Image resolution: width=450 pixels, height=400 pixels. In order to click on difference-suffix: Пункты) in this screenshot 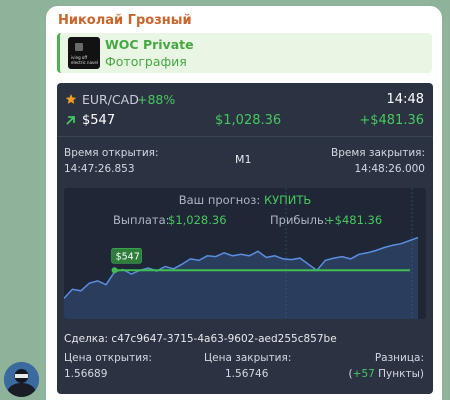, I will do `click(399, 374)`.